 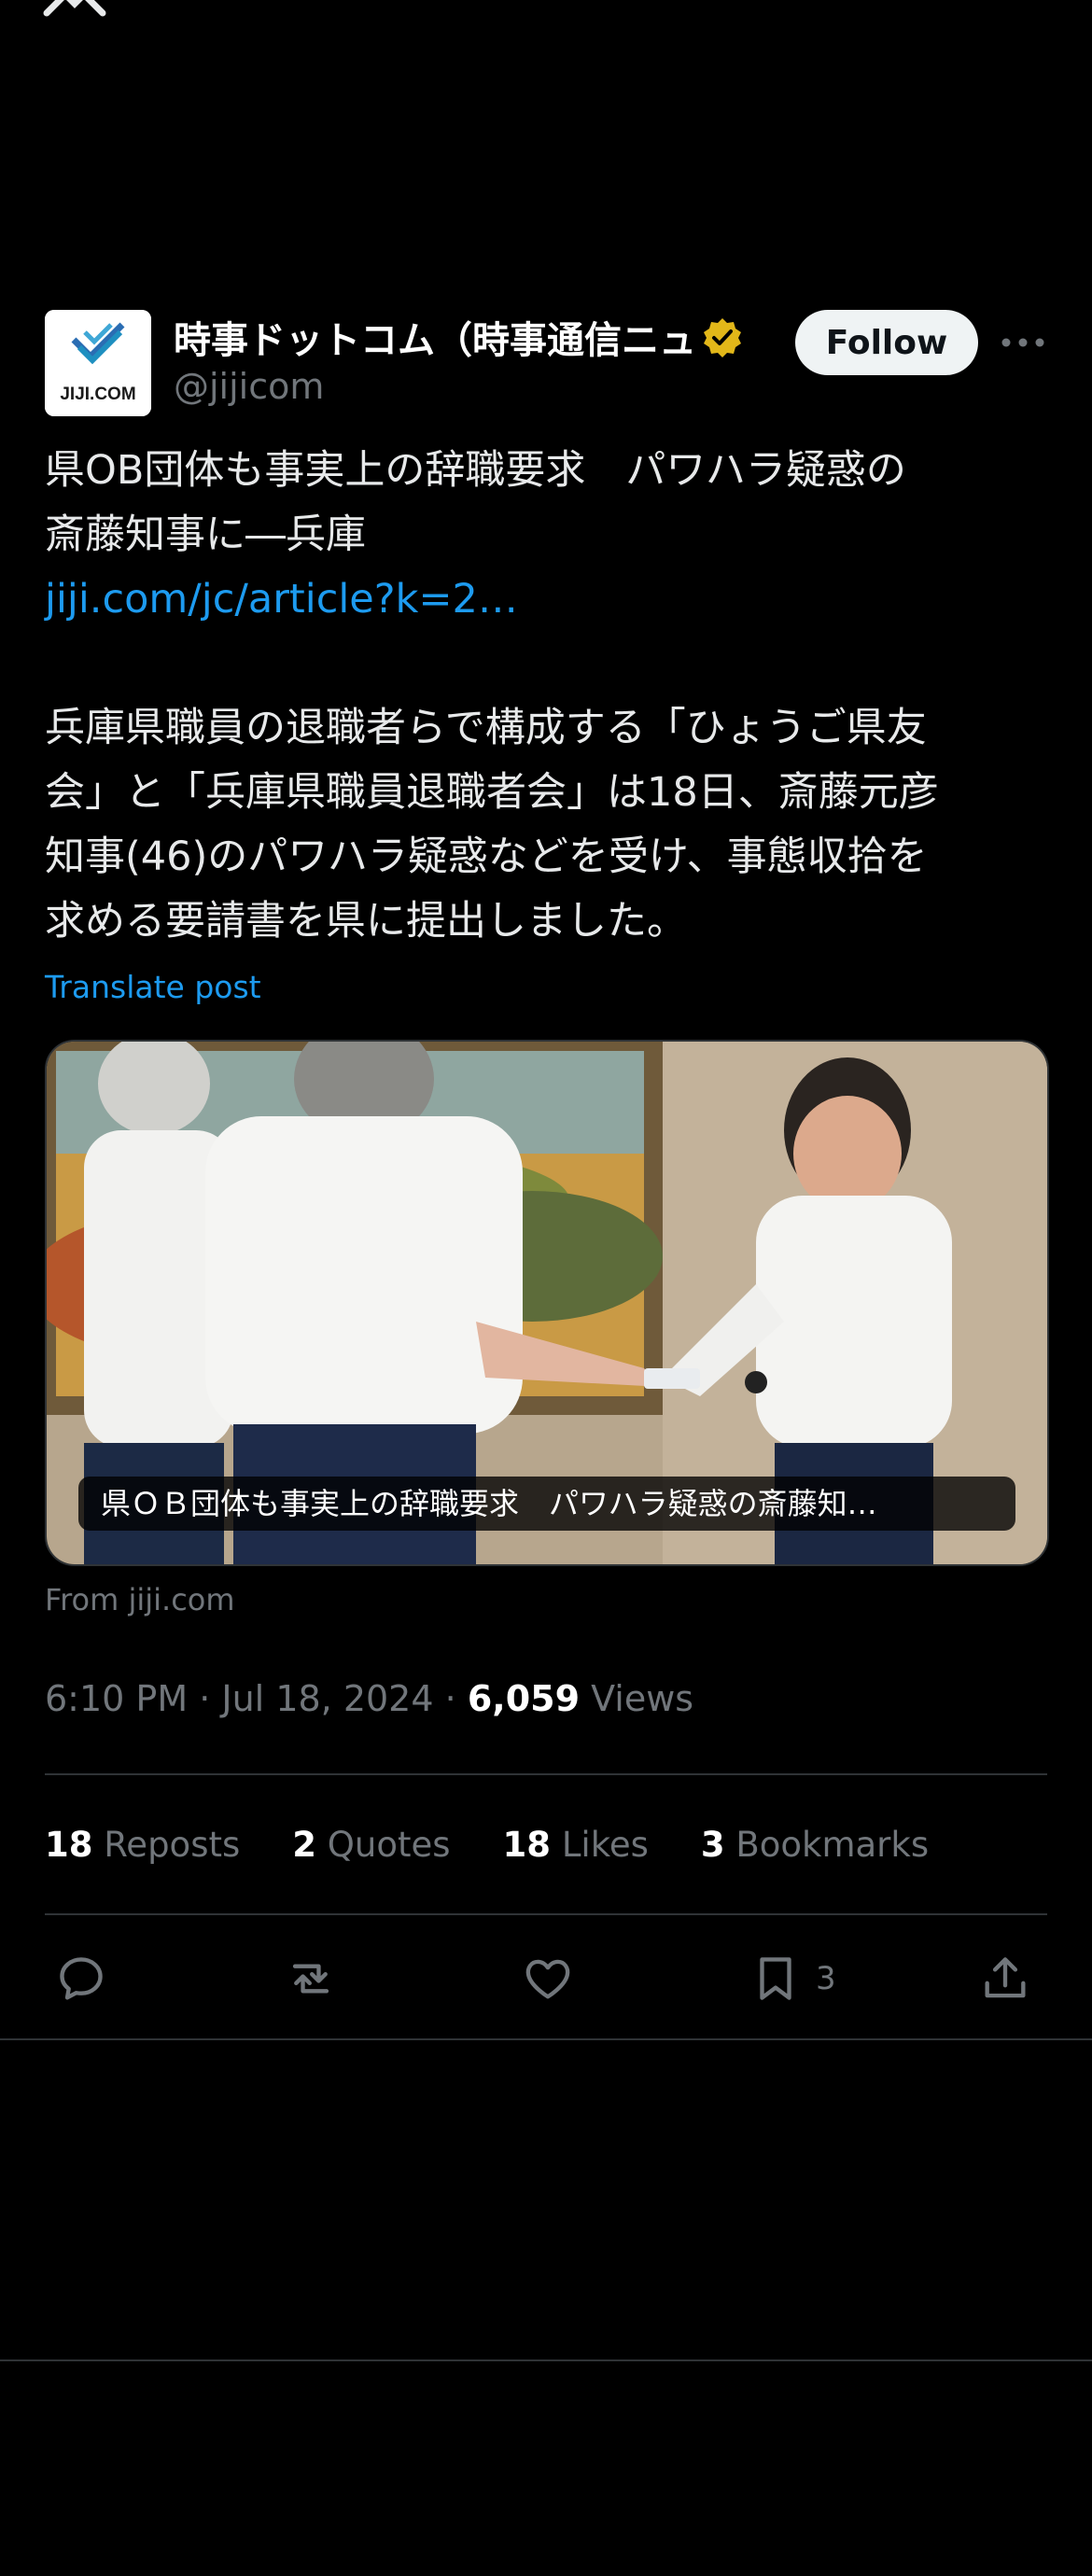 I want to click on more-options-icon, so click(x=1022, y=342).